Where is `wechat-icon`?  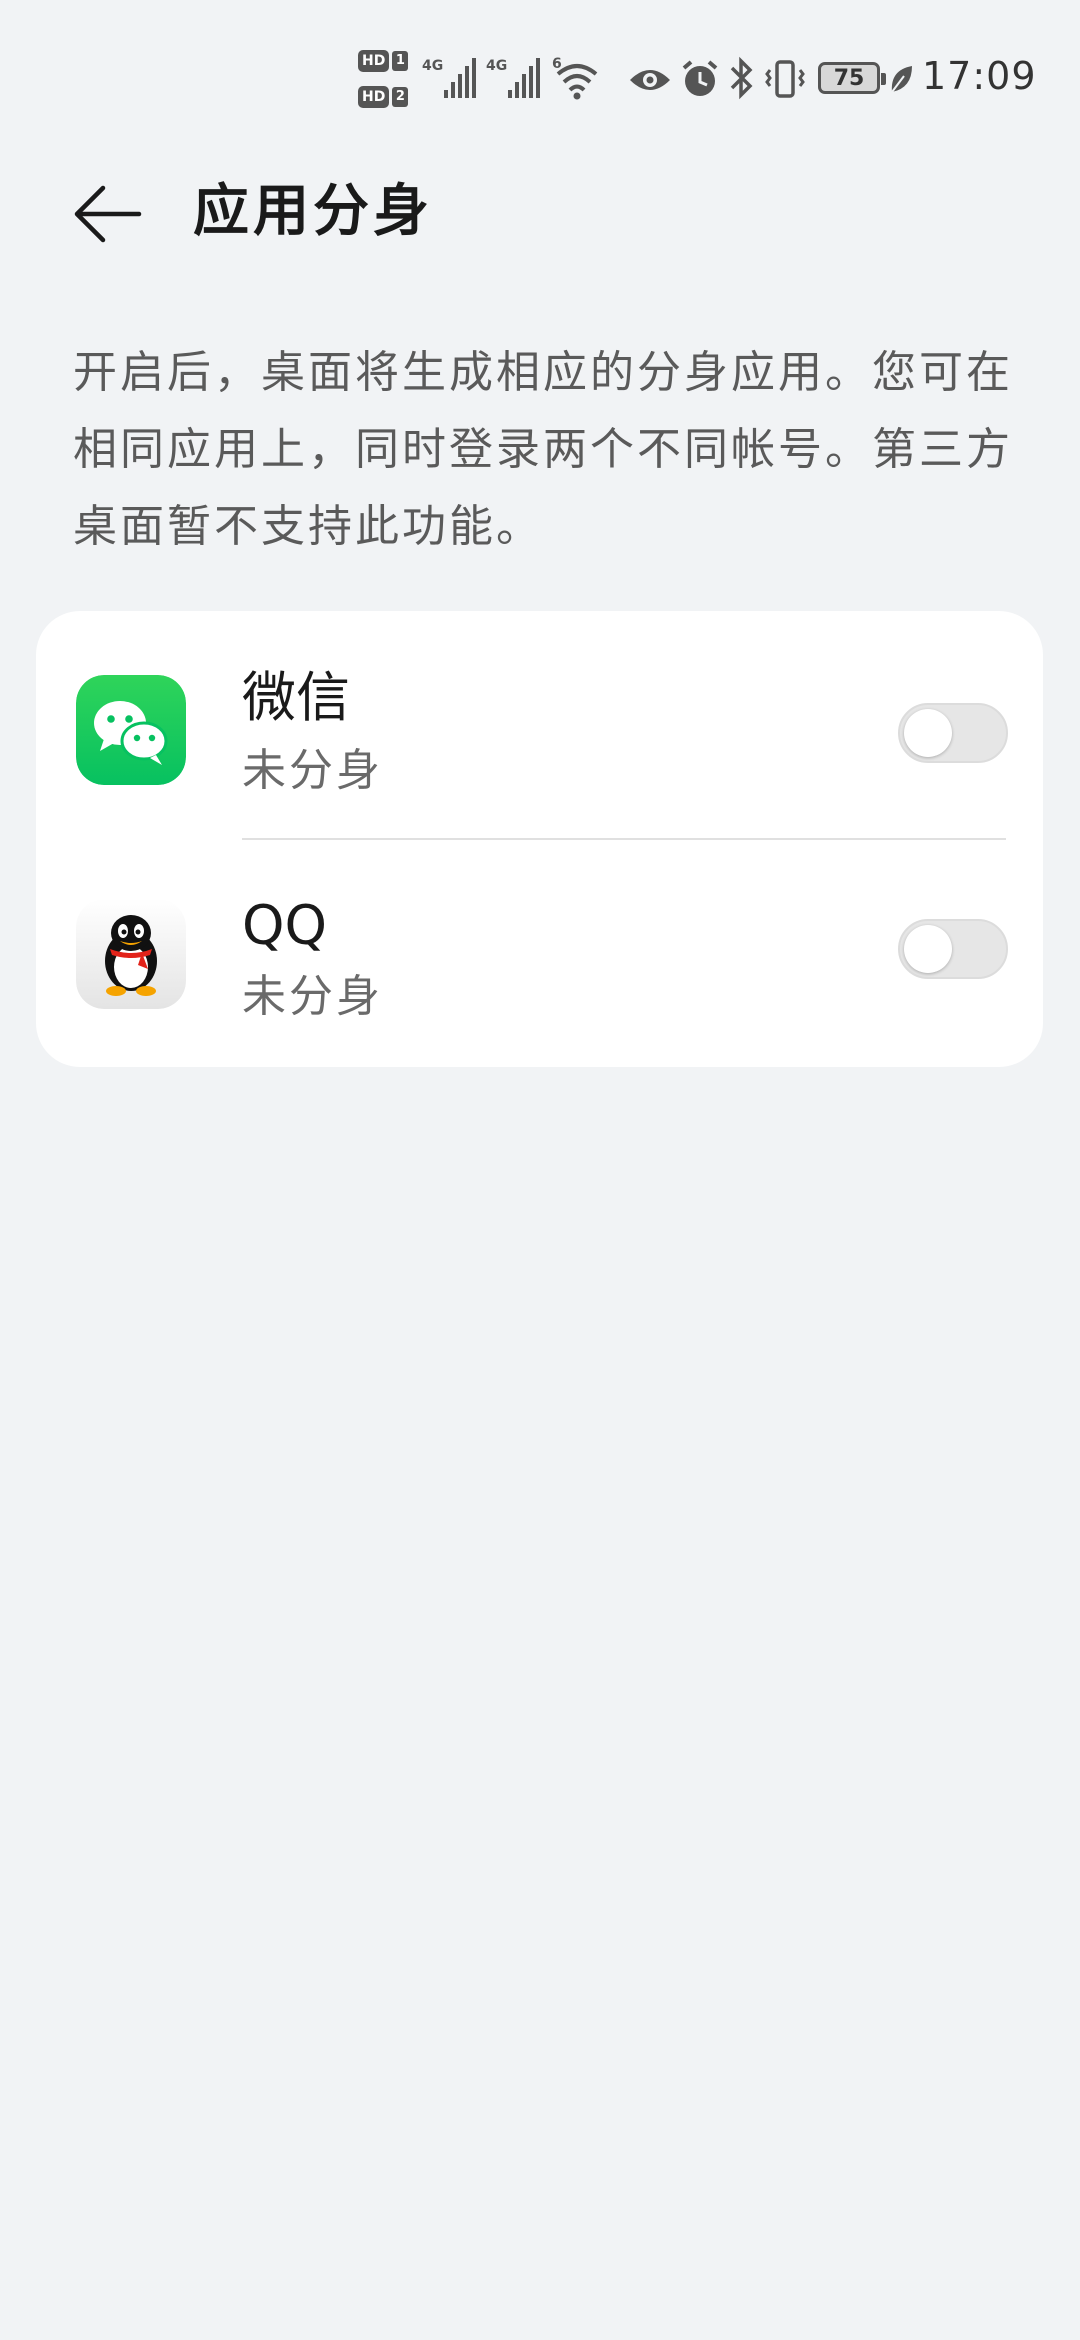 wechat-icon is located at coordinates (131, 730).